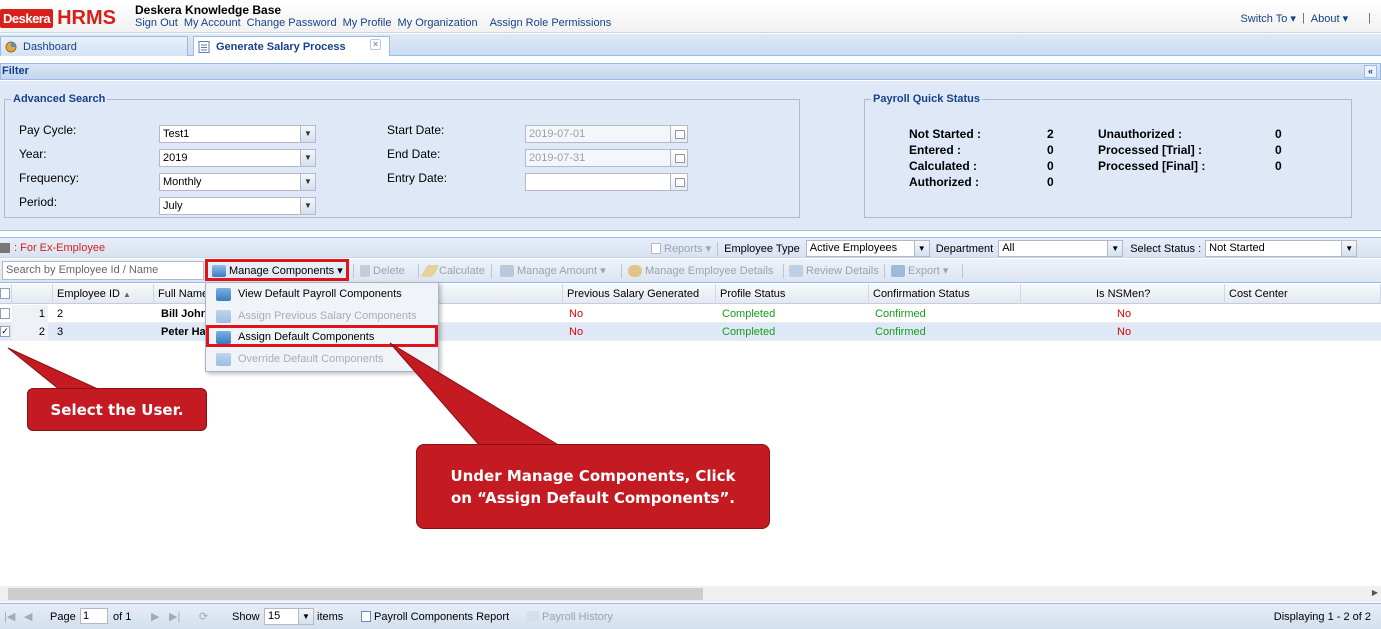  Describe the element at coordinates (203, 617) in the screenshot. I see `refresh-icon: ⟳` at that location.